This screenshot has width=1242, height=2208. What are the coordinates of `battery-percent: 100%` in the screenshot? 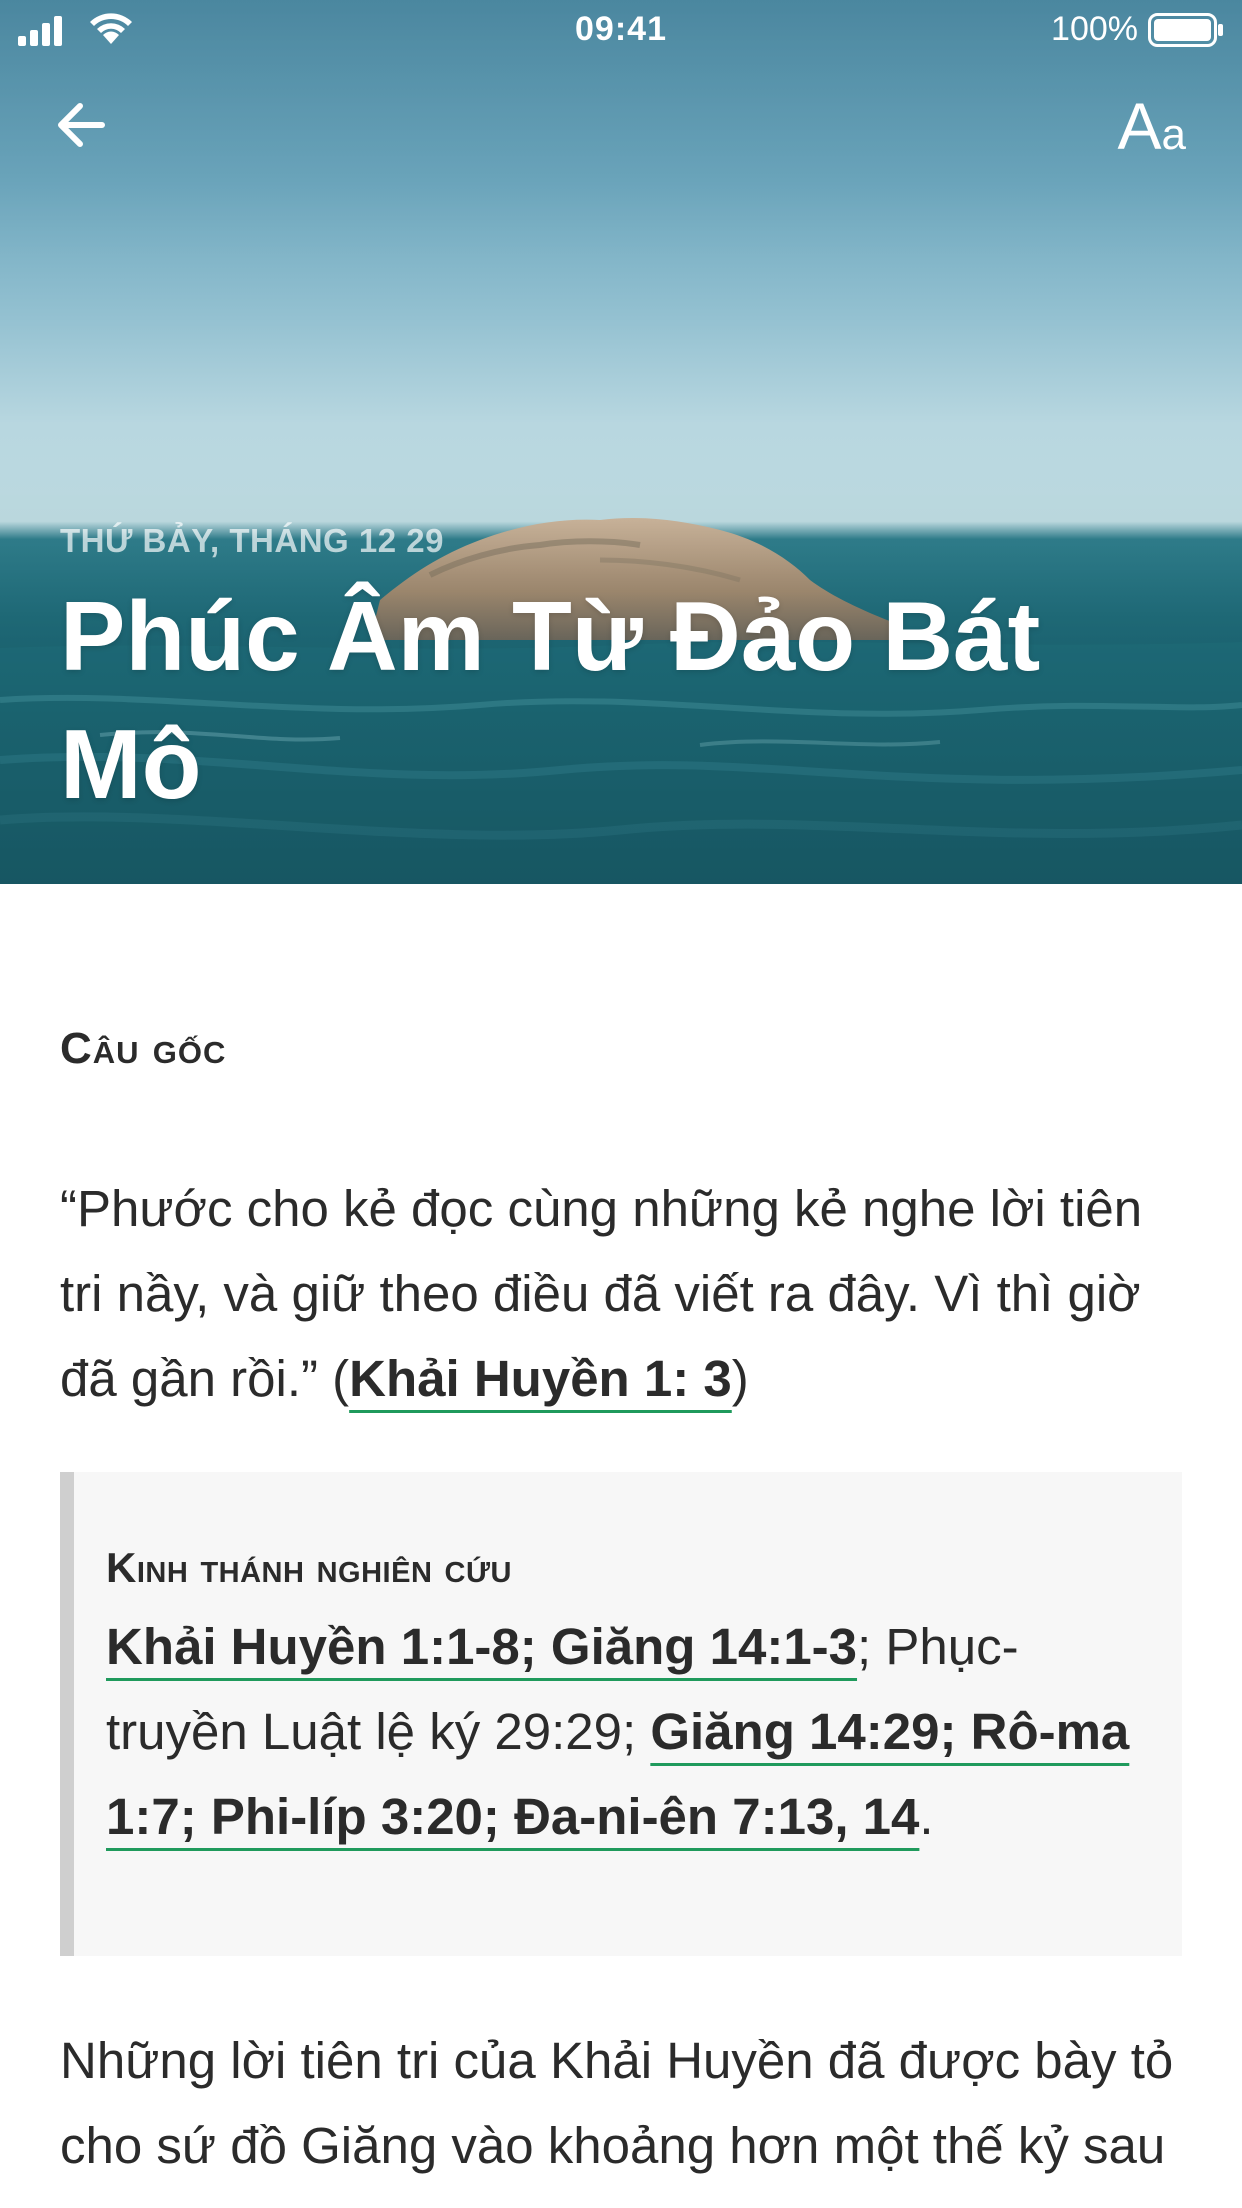 It's located at (1094, 29).